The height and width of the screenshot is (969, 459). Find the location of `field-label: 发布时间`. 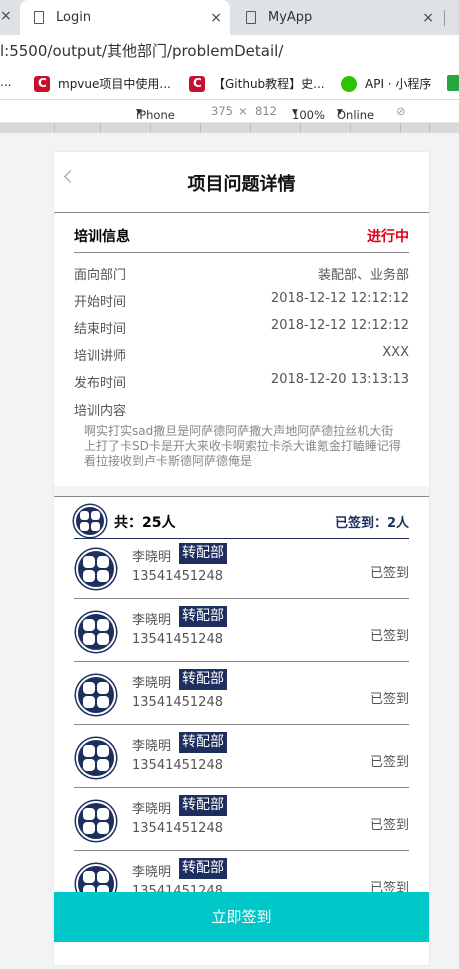

field-label: 发布时间 is located at coordinates (100, 383).